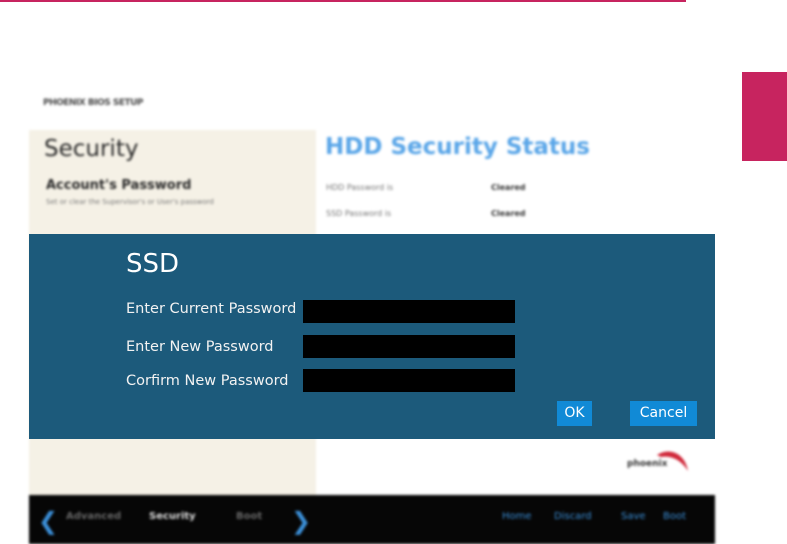 Image resolution: width=787 pixels, height=544 pixels. I want to click on nav-tab-boot: Boot, so click(249, 516).